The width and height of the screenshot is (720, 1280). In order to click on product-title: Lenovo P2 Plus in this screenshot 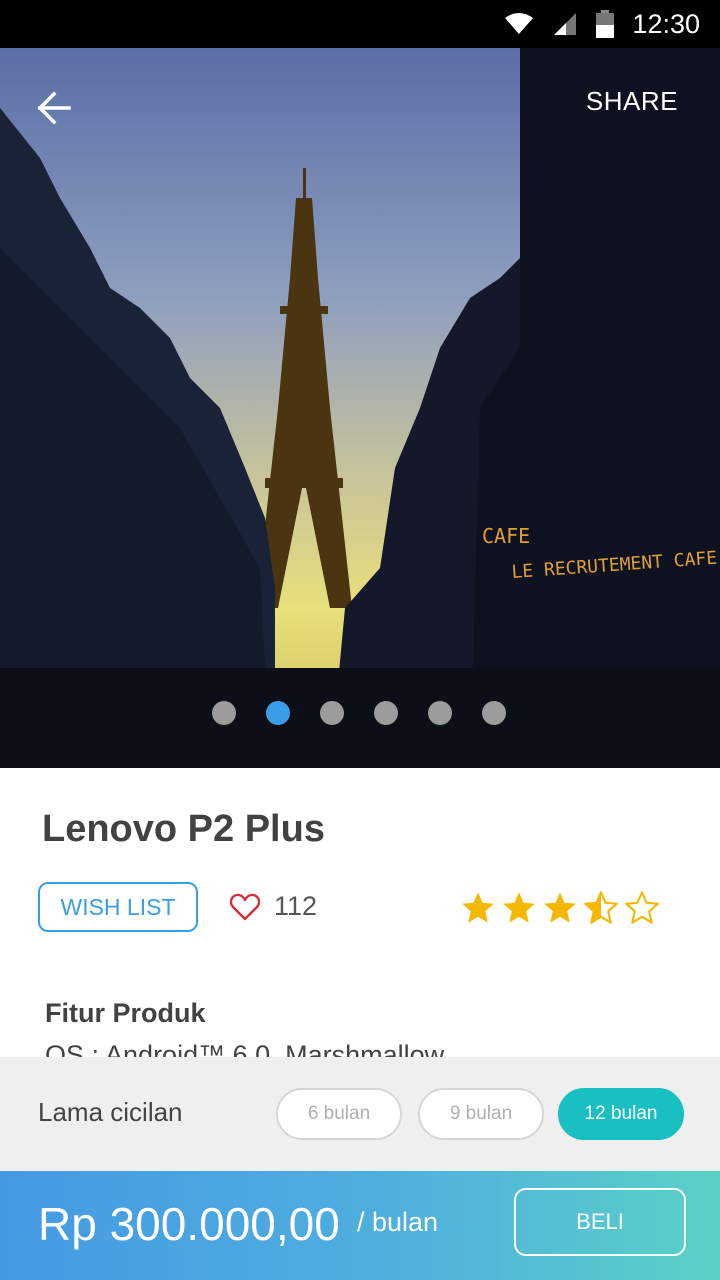, I will do `click(183, 829)`.